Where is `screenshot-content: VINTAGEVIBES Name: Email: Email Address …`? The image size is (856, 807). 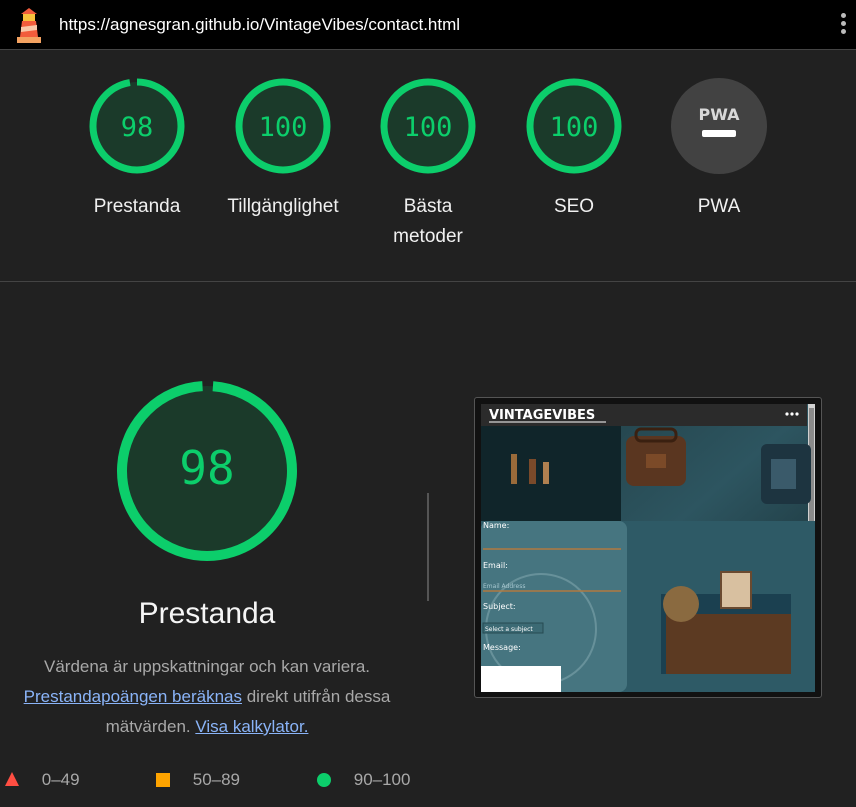 screenshot-content: VINTAGEVIBES Name: Email: Email Address … is located at coordinates (648, 548).